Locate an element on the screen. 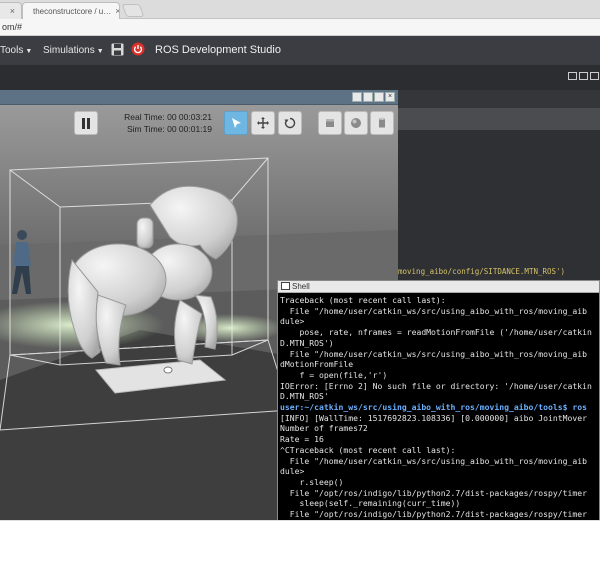 This screenshot has width=600, height=563. terminal-line: ^CTraceback (most recent call last): is located at coordinates (368, 449).